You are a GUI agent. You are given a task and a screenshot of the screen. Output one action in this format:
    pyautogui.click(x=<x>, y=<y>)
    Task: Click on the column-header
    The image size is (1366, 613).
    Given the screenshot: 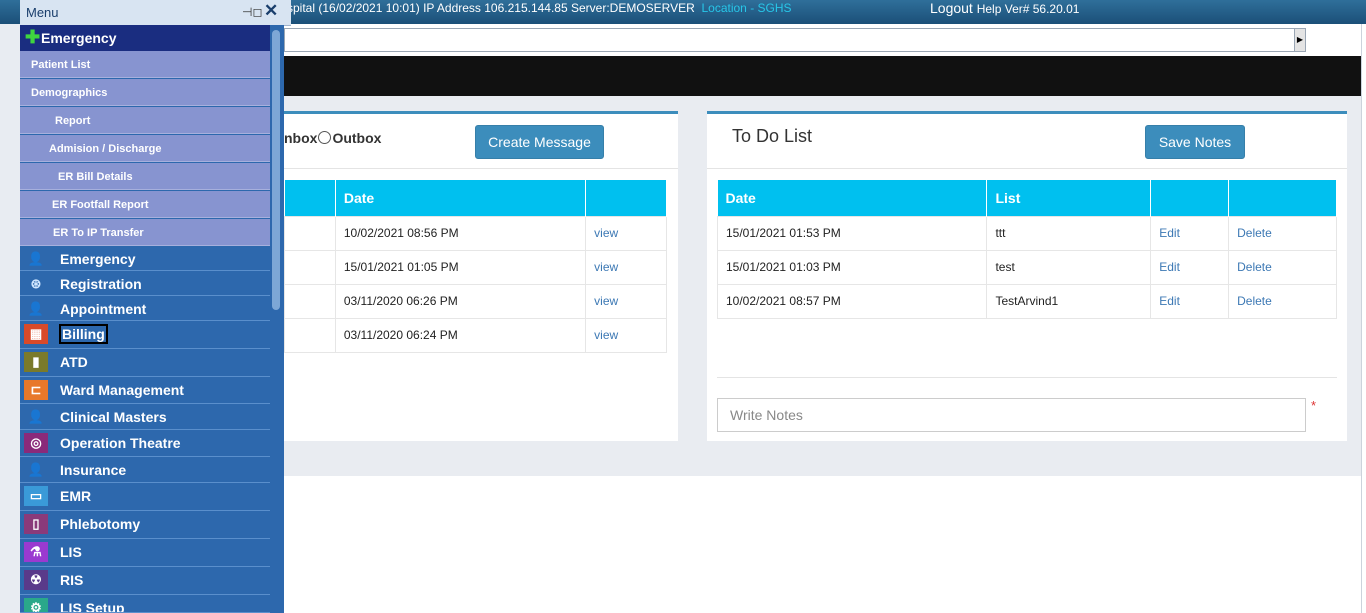 What is the action you would take?
    pyautogui.click(x=310, y=198)
    